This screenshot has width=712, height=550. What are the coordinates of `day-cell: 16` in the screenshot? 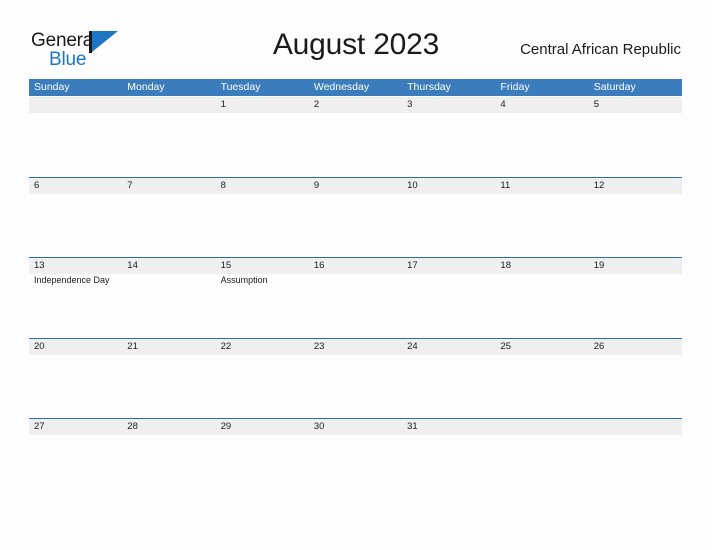 It's located at (355, 297).